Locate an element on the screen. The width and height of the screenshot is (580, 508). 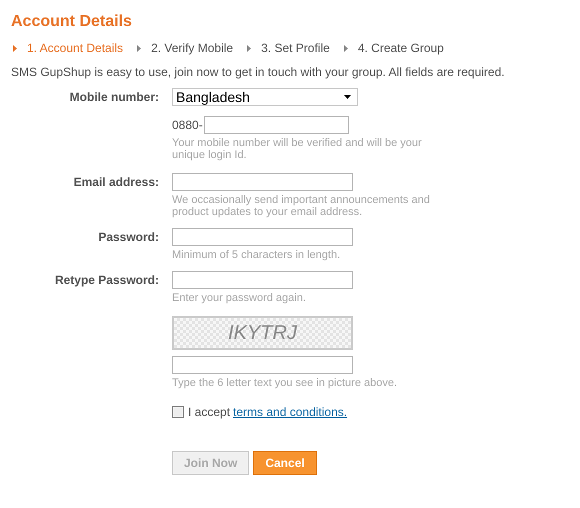
field-label: Retype Password: is located at coordinates (106, 280).